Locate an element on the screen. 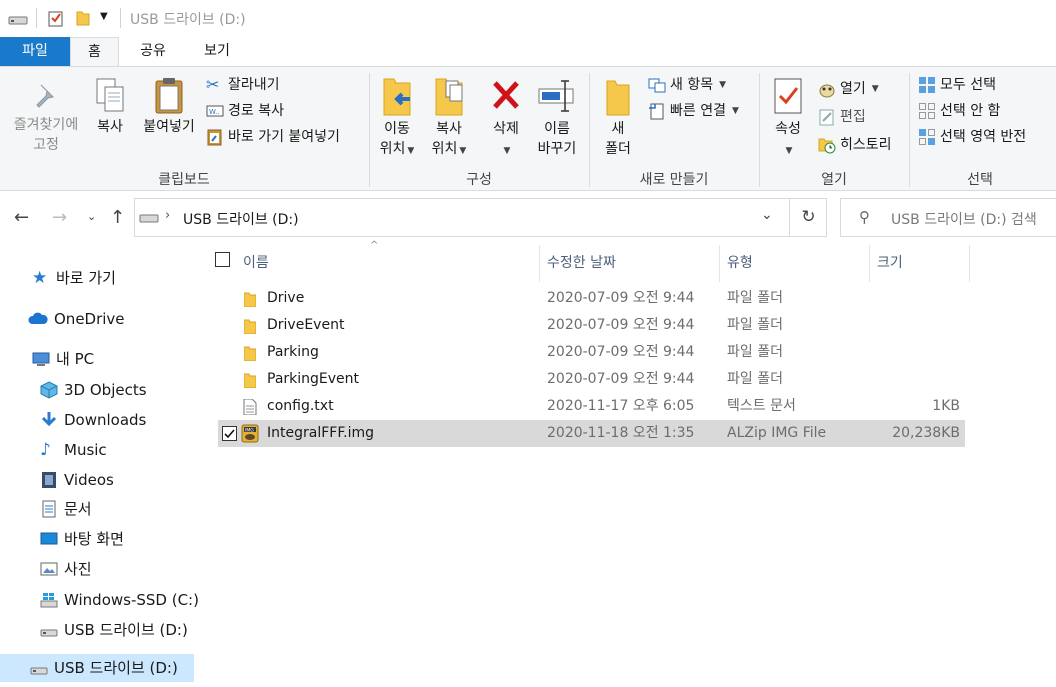  pin-to-quick-access-button: 즐겨찾기에 고정 is located at coordinates (46, 118).